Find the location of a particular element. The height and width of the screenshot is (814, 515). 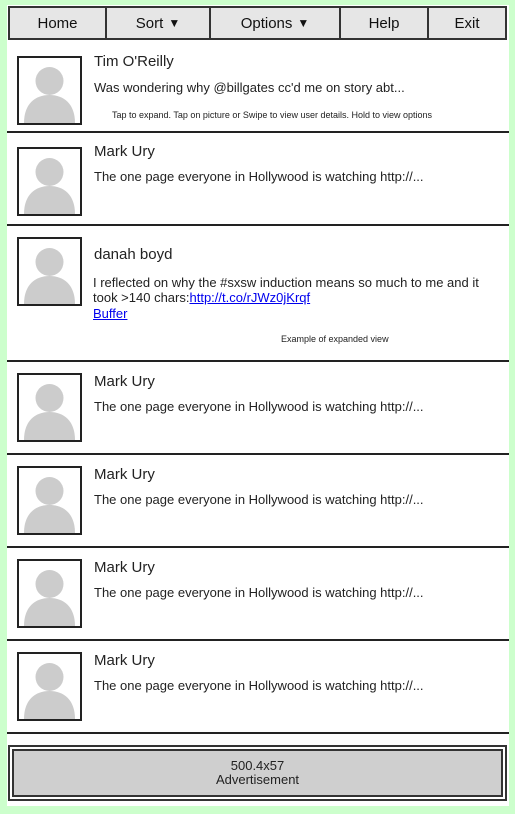

advertisement-banner: 500.4x57 Advertisement is located at coordinates (257, 773).